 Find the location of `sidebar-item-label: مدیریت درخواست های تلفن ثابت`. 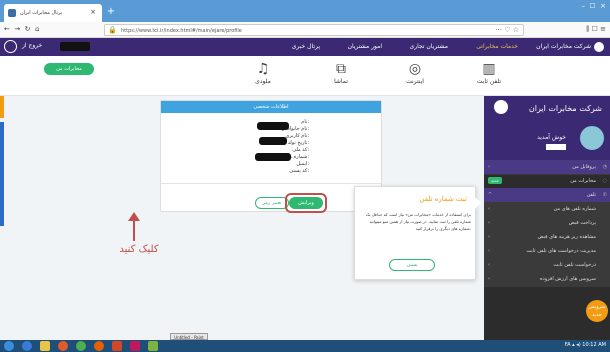

sidebar-item-label: مدیریت درخواست های تلفن ثابت is located at coordinates (561, 251).